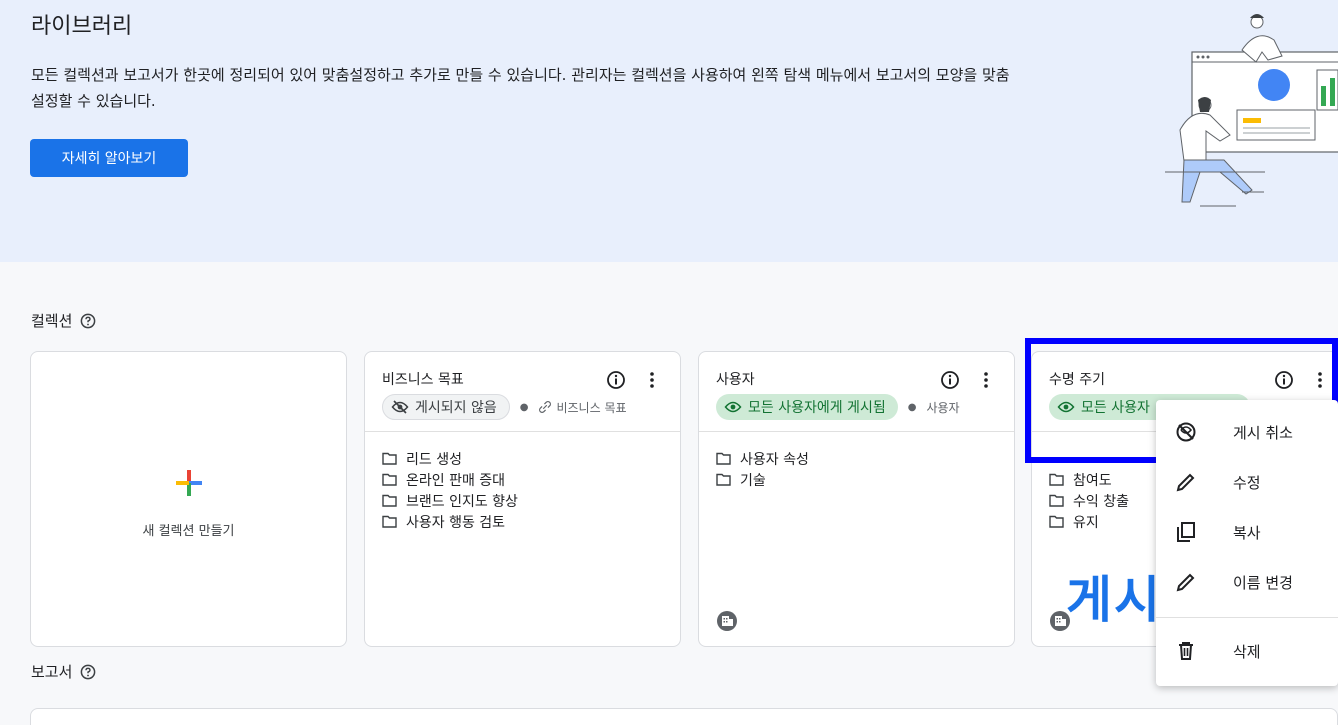  What do you see at coordinates (450, 458) in the screenshot?
I see `list-item: 리드 생성` at bounding box center [450, 458].